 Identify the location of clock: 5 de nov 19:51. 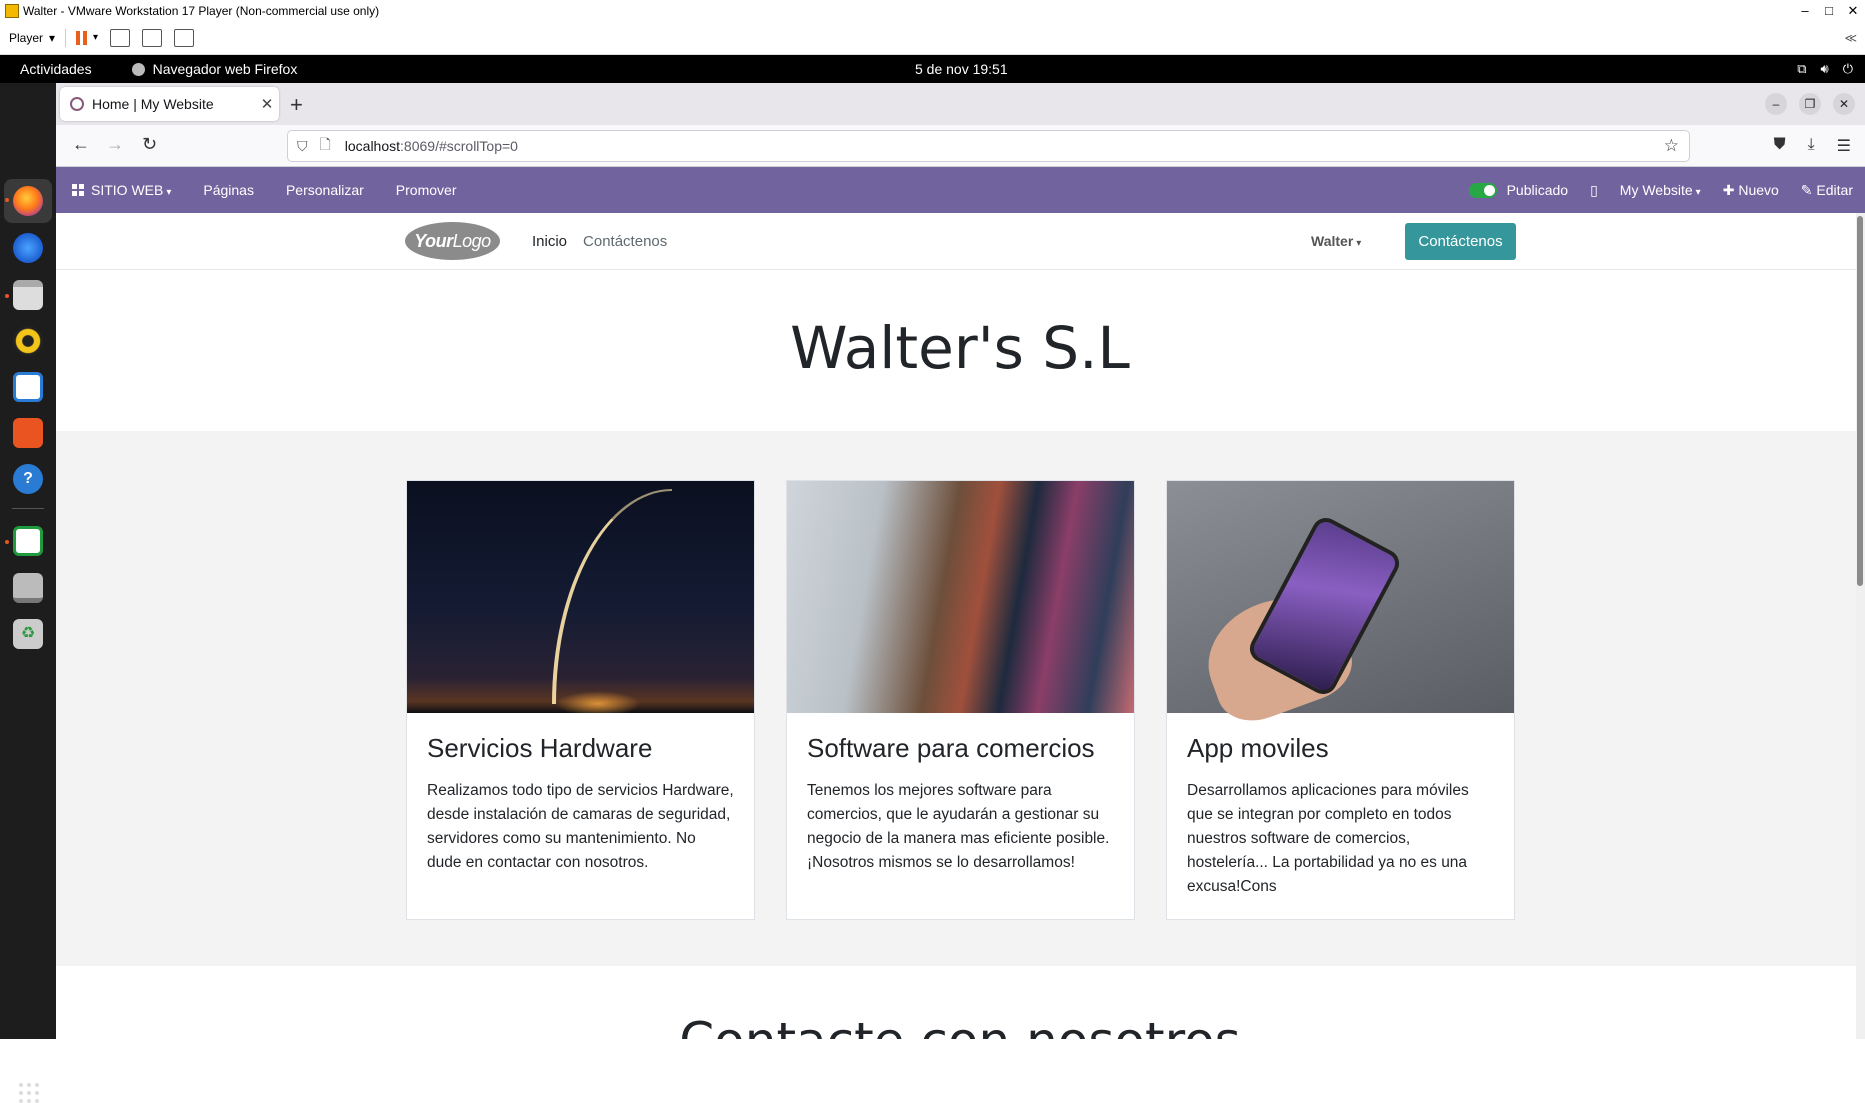
(961, 69).